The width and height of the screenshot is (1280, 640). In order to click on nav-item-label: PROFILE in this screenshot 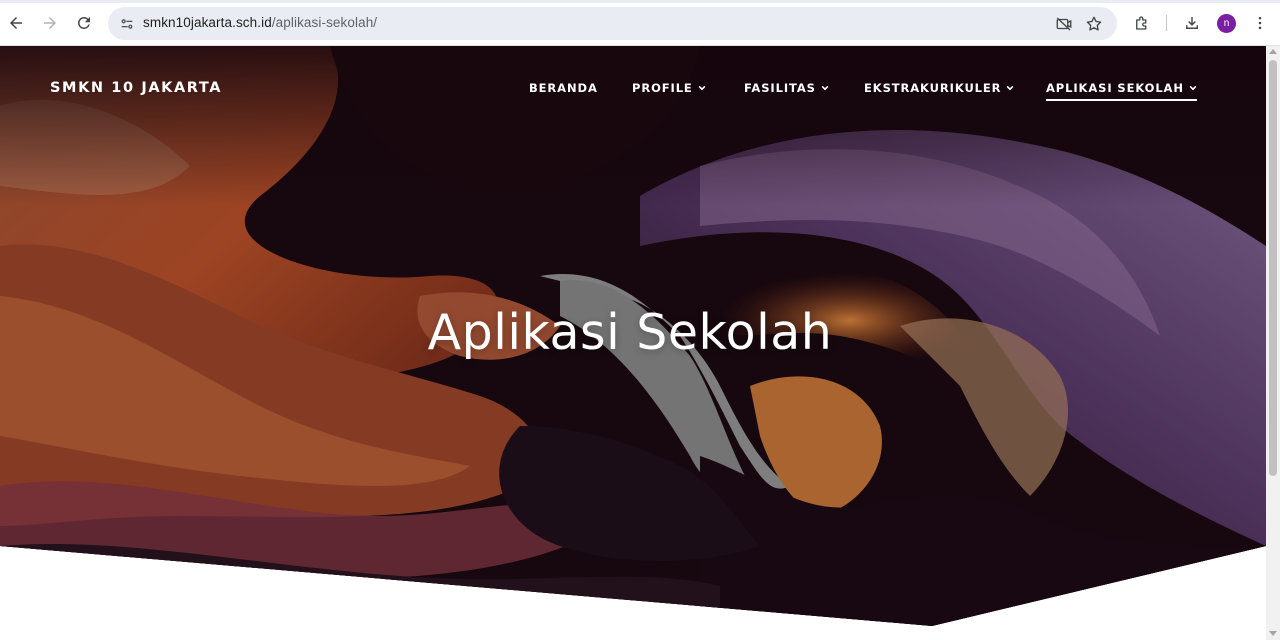, I will do `click(662, 88)`.